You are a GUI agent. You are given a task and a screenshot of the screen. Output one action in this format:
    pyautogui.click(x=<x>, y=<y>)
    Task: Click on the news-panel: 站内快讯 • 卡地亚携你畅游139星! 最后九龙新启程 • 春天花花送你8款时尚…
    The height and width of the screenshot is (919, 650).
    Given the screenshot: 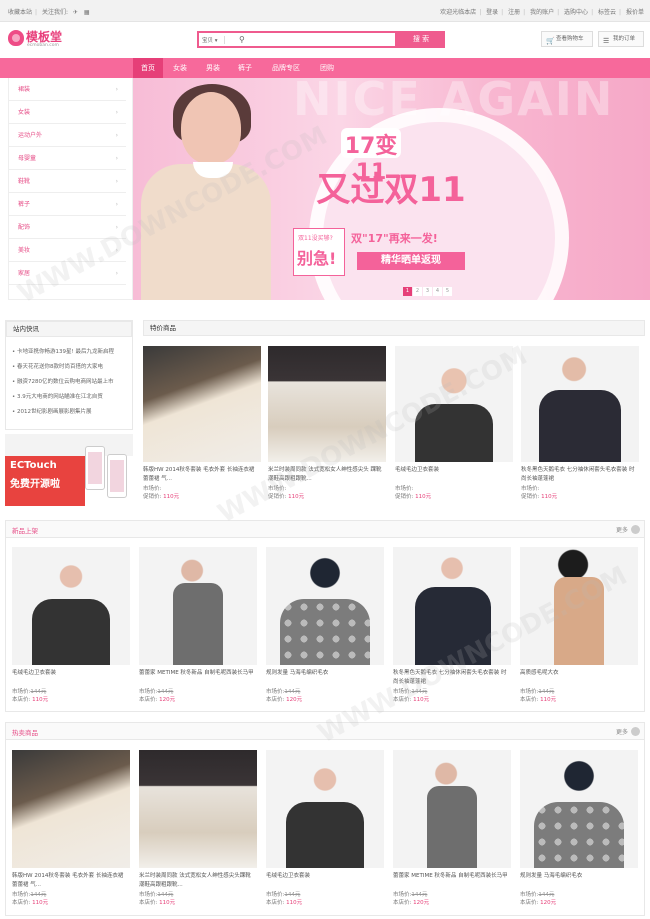 What is the action you would take?
    pyautogui.click(x=69, y=375)
    